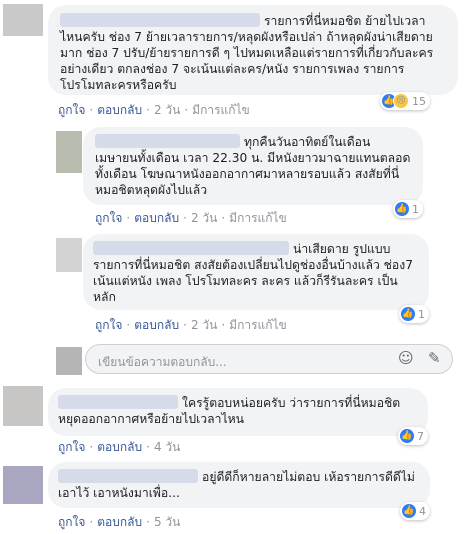  Describe the element at coordinates (69, 361) in the screenshot. I see `my-avatar` at that location.